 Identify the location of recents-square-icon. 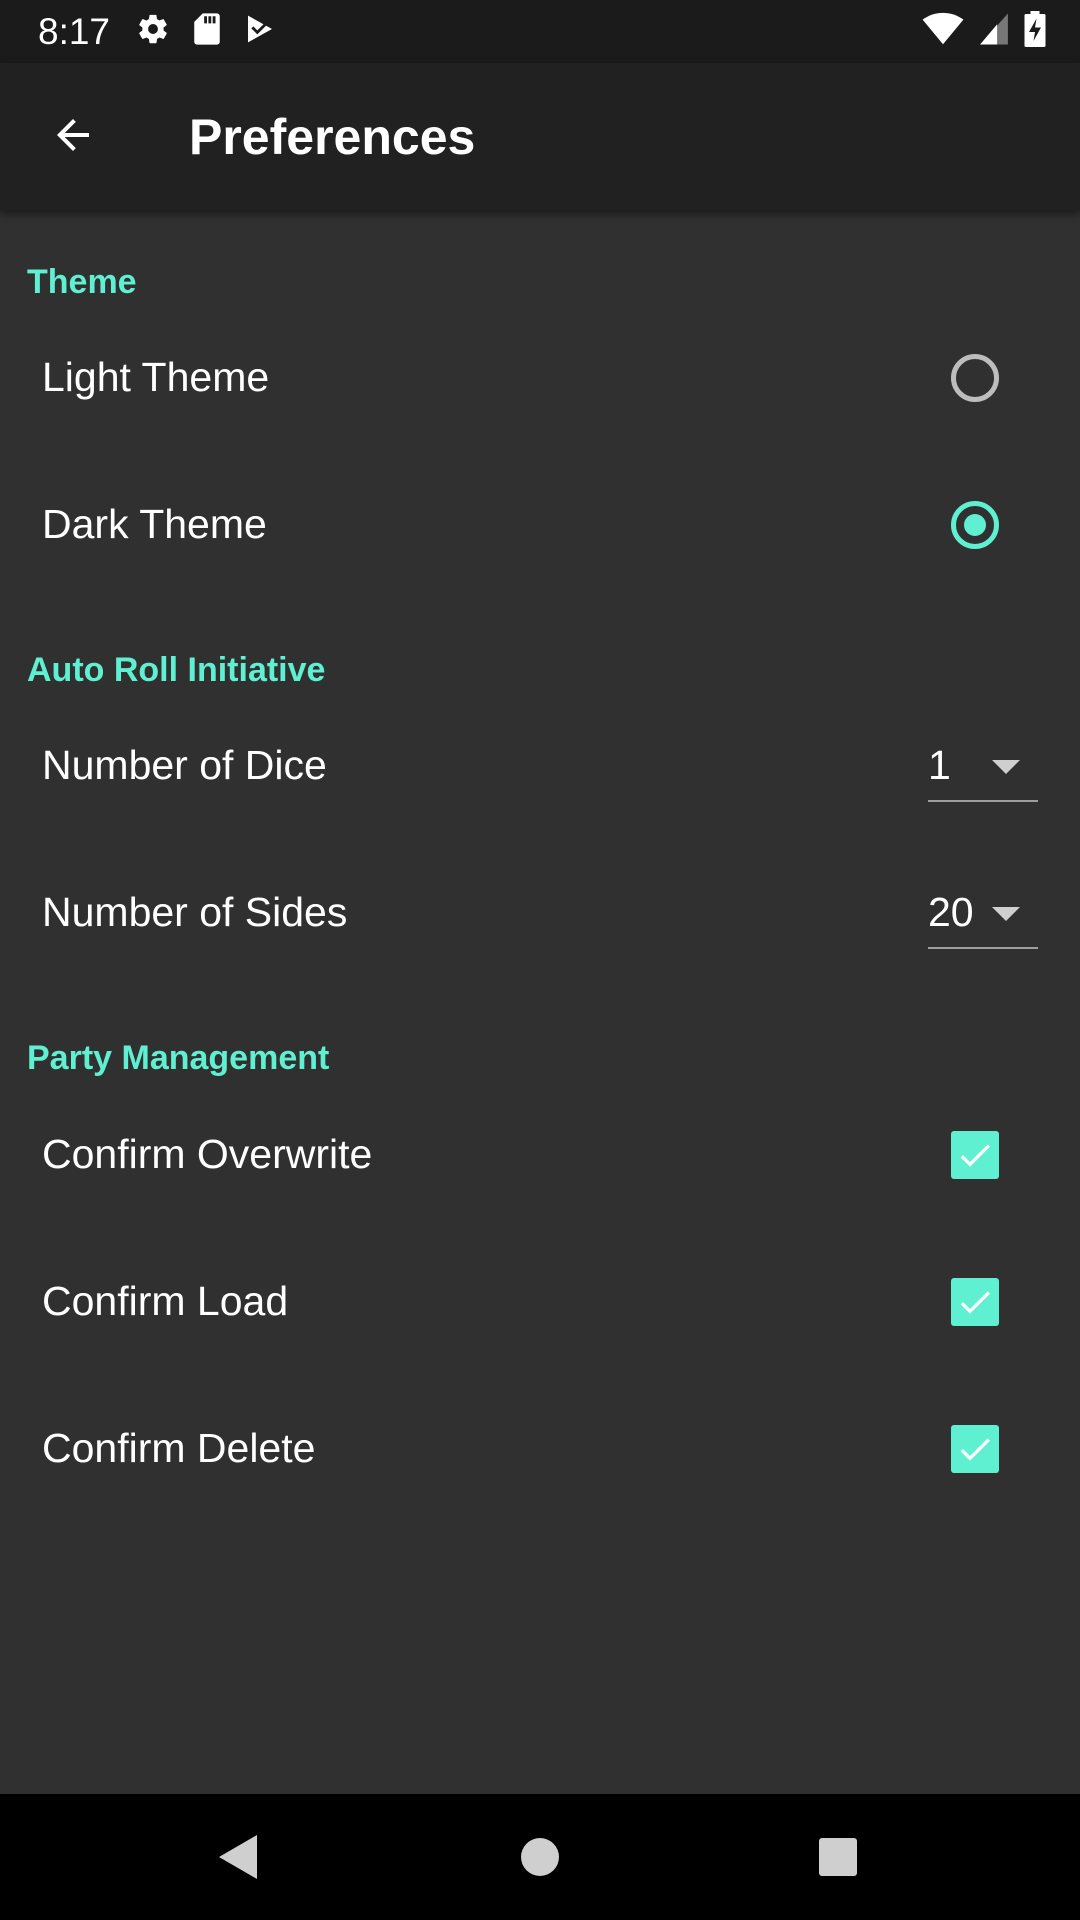
(838, 1857).